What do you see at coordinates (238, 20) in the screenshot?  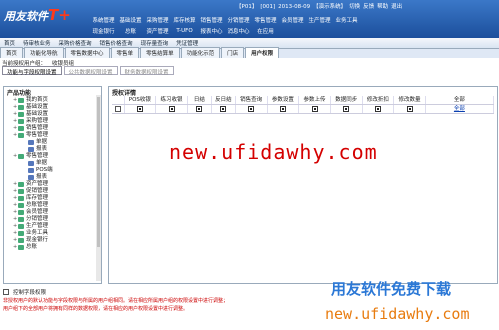 I see `menu-item: 分销管理` at bounding box center [238, 20].